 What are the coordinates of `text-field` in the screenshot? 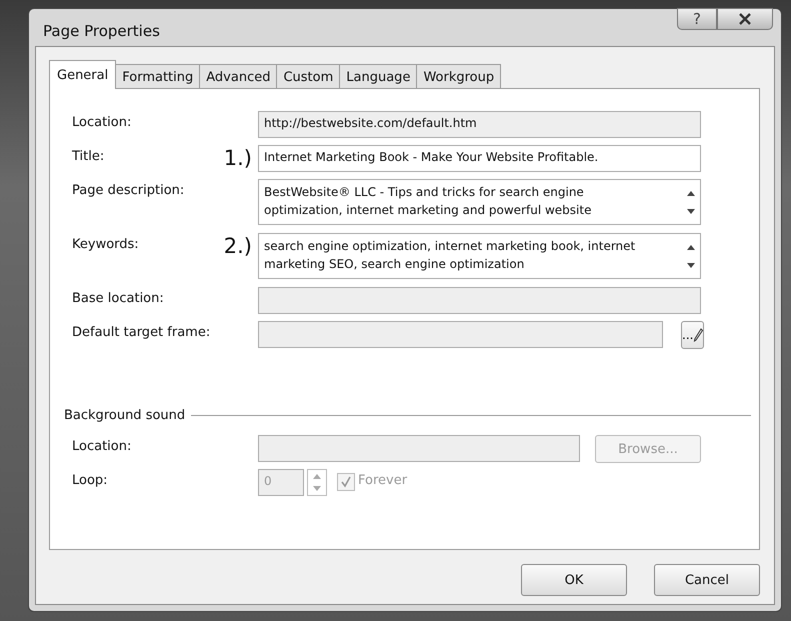 It's located at (419, 448).